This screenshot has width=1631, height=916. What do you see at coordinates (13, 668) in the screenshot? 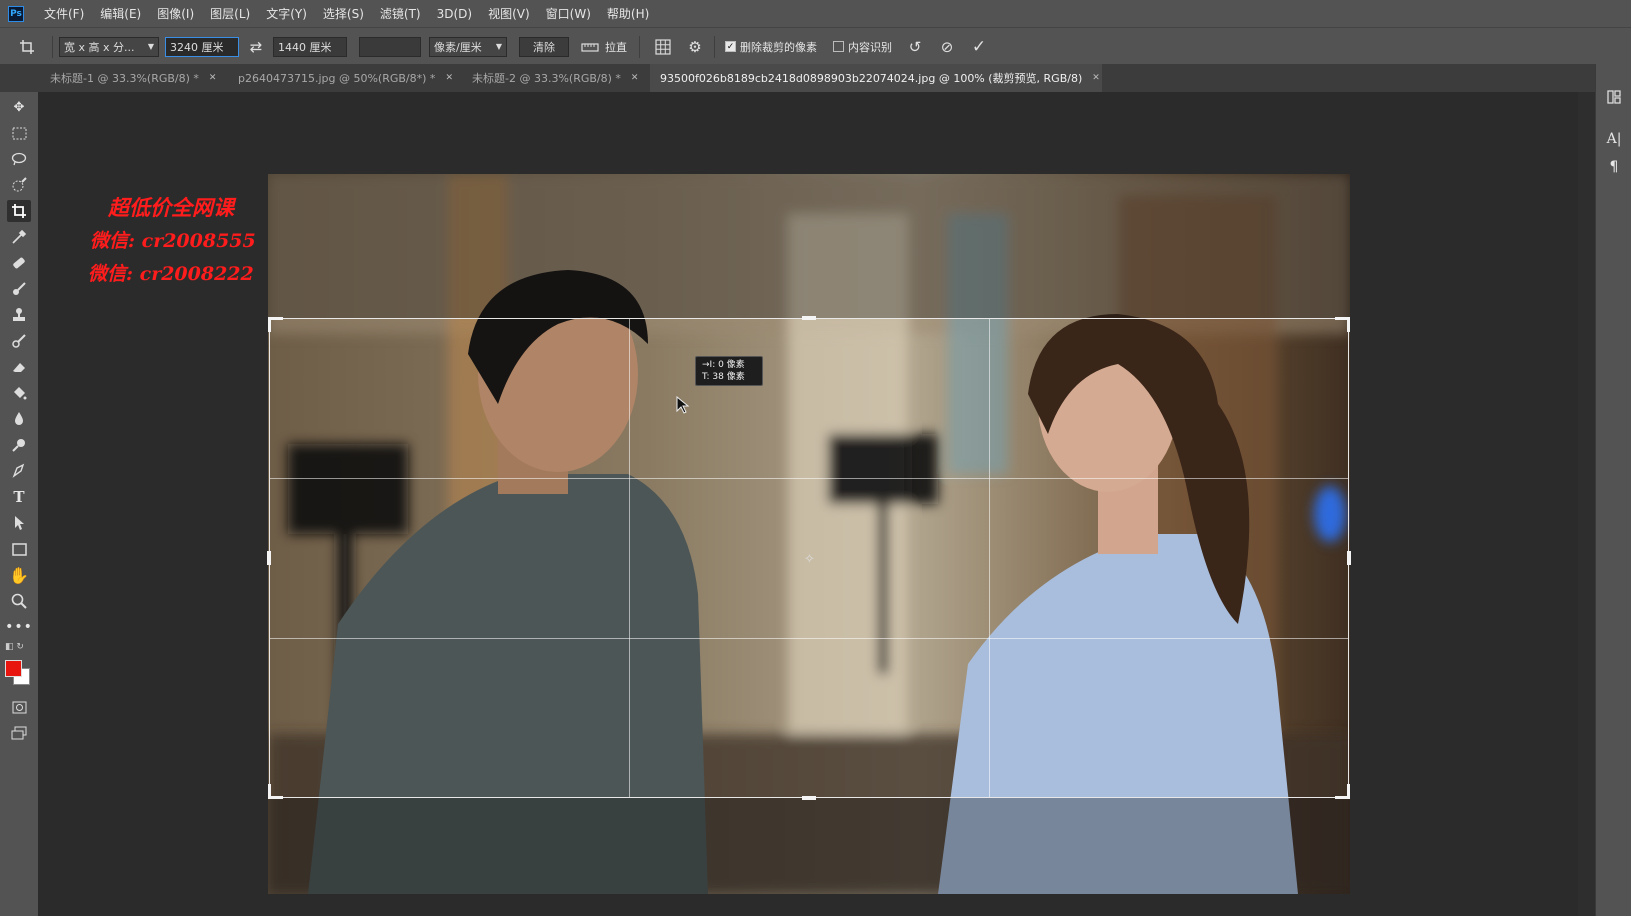
I see `foreground-color-swatch` at bounding box center [13, 668].